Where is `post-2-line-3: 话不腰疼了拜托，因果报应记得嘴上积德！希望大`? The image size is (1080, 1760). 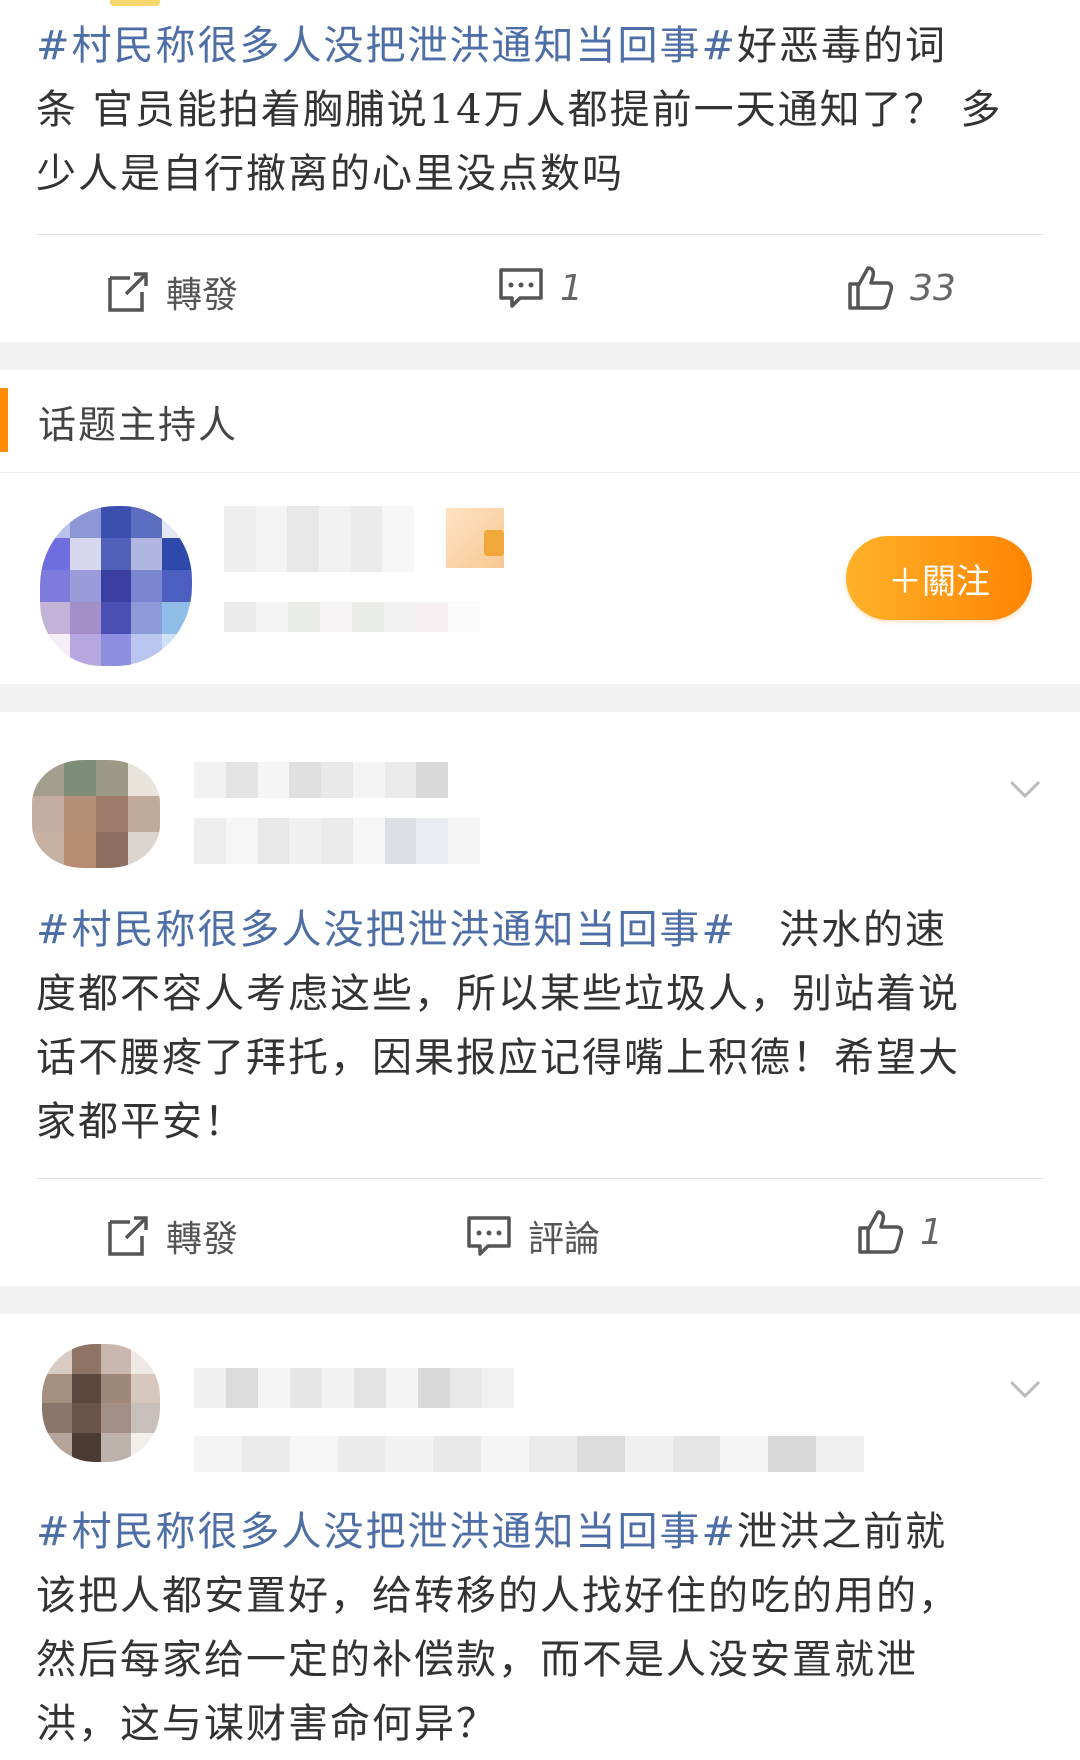
post-2-line-3: 话不腰疼了拜托，因果报应记得嘴上积德！希望大 is located at coordinates (498, 1058).